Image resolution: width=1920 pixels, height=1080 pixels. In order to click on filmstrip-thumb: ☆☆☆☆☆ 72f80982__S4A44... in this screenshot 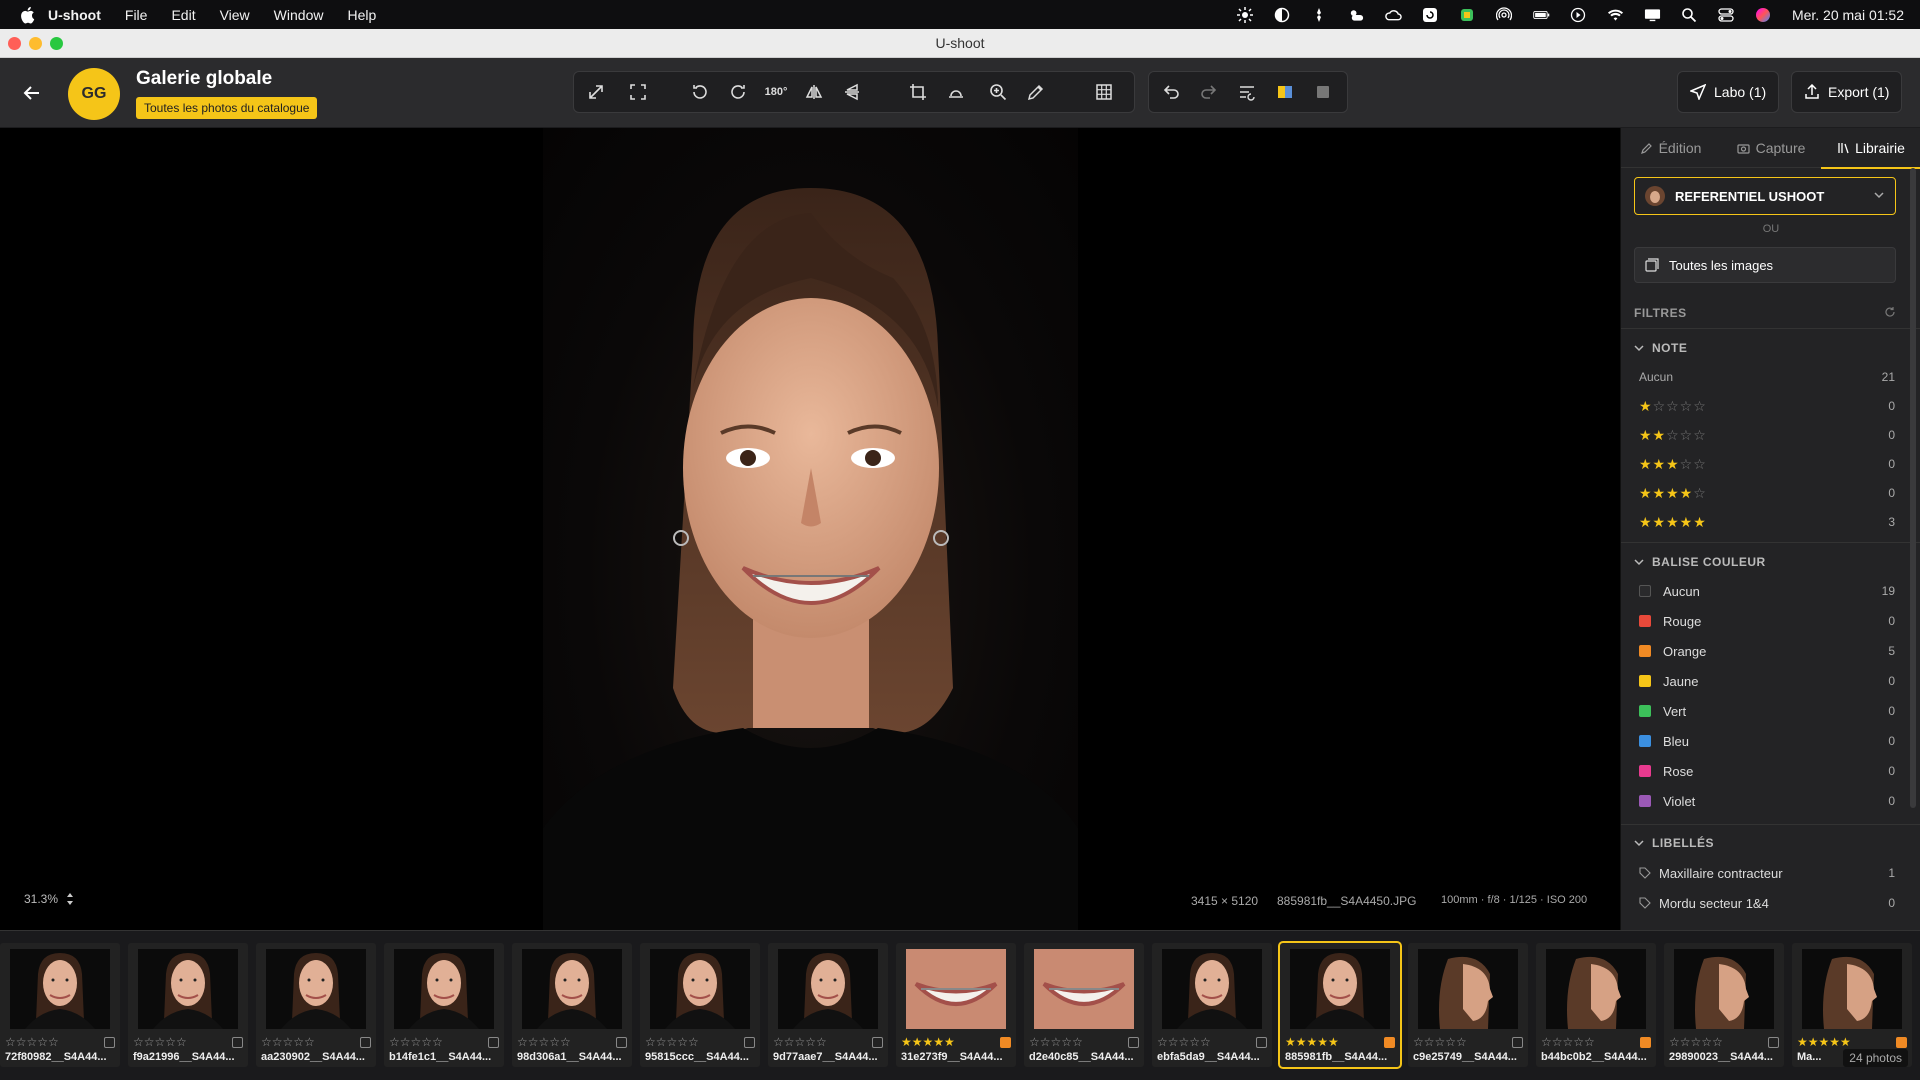, I will do `click(60, 1005)`.